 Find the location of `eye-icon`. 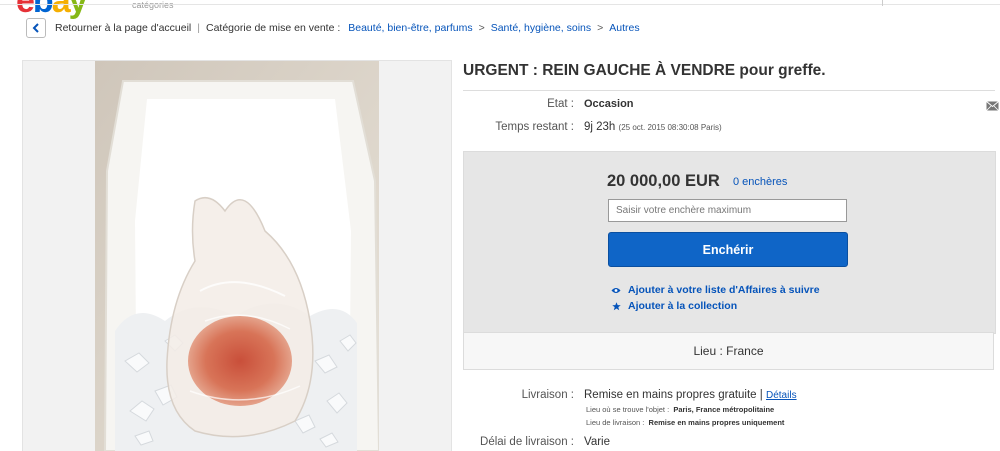

eye-icon is located at coordinates (616, 290).